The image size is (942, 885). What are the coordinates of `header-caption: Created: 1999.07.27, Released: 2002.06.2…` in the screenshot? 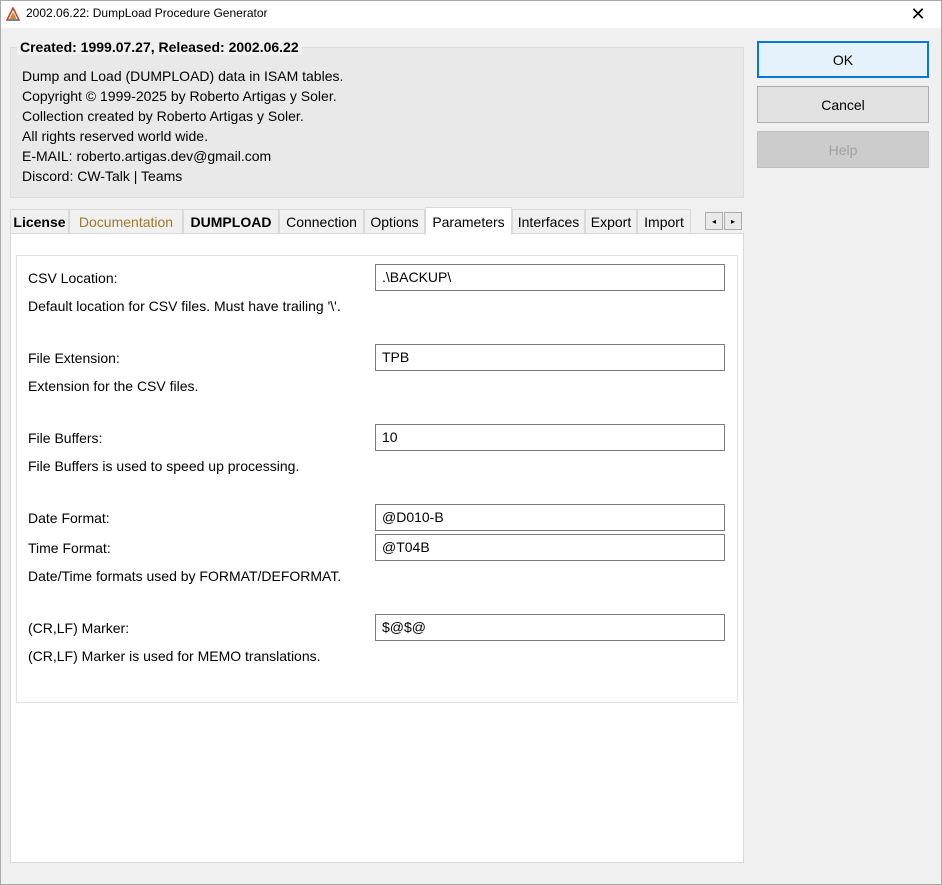 It's located at (159, 47).